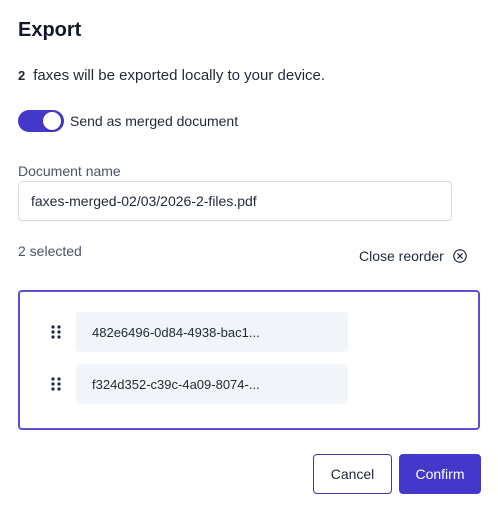 Image resolution: width=498 pixels, height=509 pixels. I want to click on close-reorder-button: Close reorder, so click(413, 256).